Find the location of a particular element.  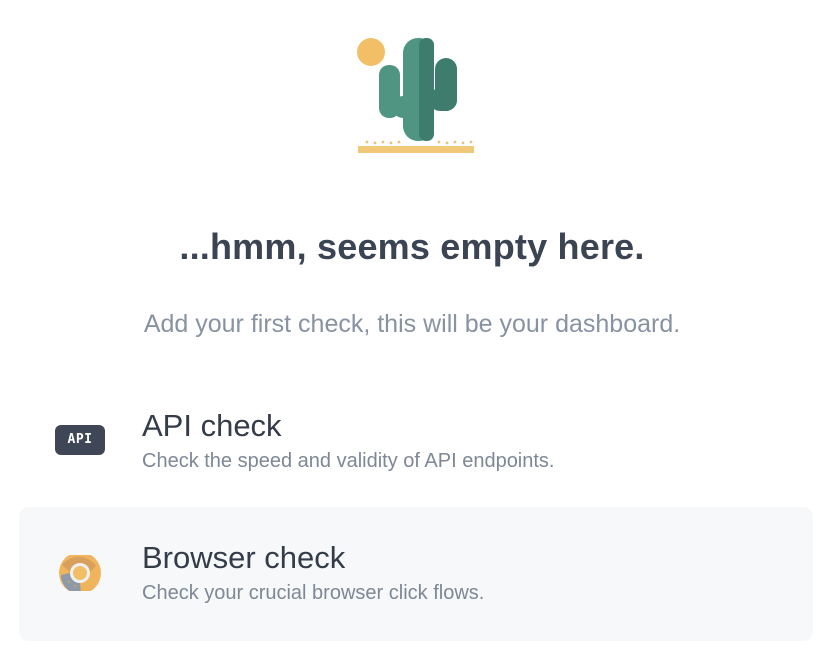

api-icon: API is located at coordinates (80, 441).